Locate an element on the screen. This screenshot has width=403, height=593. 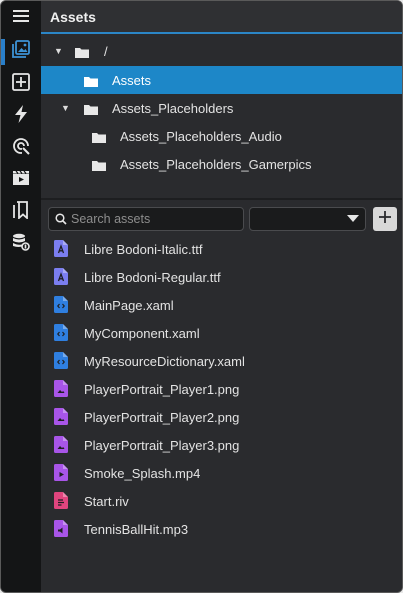
asset-list-item: PlayerPortrait_Player3.png is located at coordinates (221, 445).